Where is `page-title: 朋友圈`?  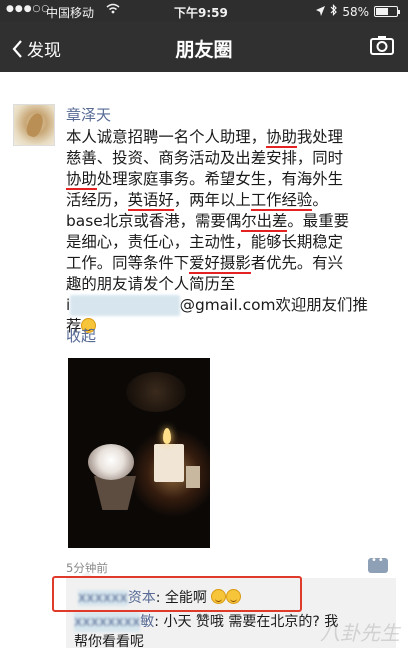 page-title: 朋友圈 is located at coordinates (204, 50).